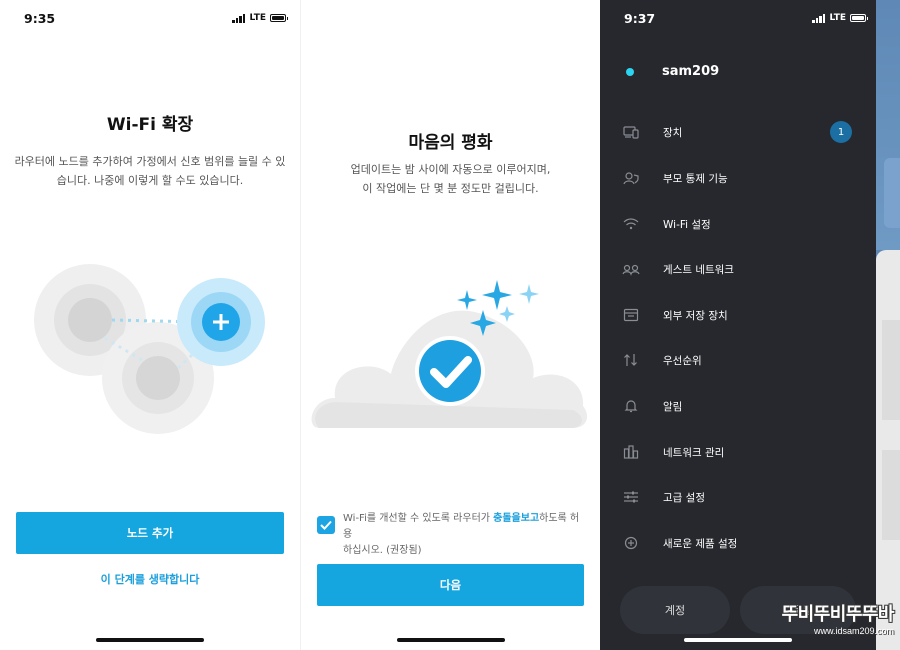  I want to click on watermark: 뚜비뚜비뚜뚜바 www.idsam209.com, so click(838, 618).